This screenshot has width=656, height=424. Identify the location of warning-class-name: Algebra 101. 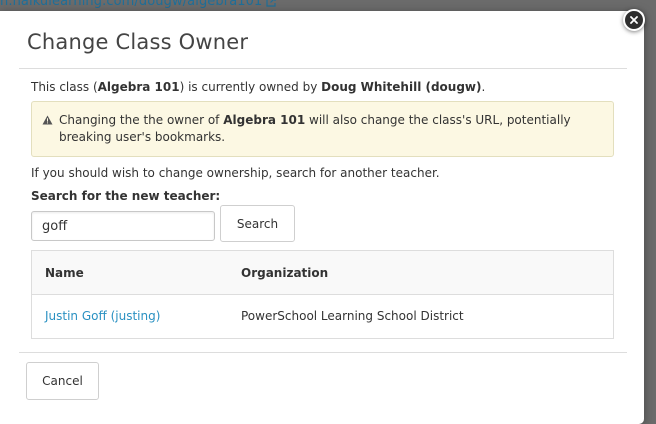
(264, 120).